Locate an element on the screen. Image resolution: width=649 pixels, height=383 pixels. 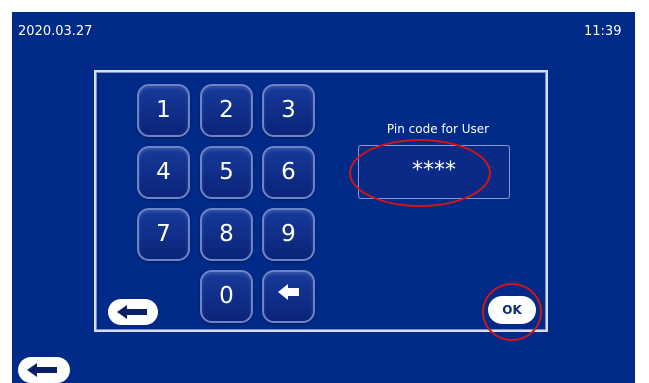
keypad-key-1: 1 is located at coordinates (163, 110).